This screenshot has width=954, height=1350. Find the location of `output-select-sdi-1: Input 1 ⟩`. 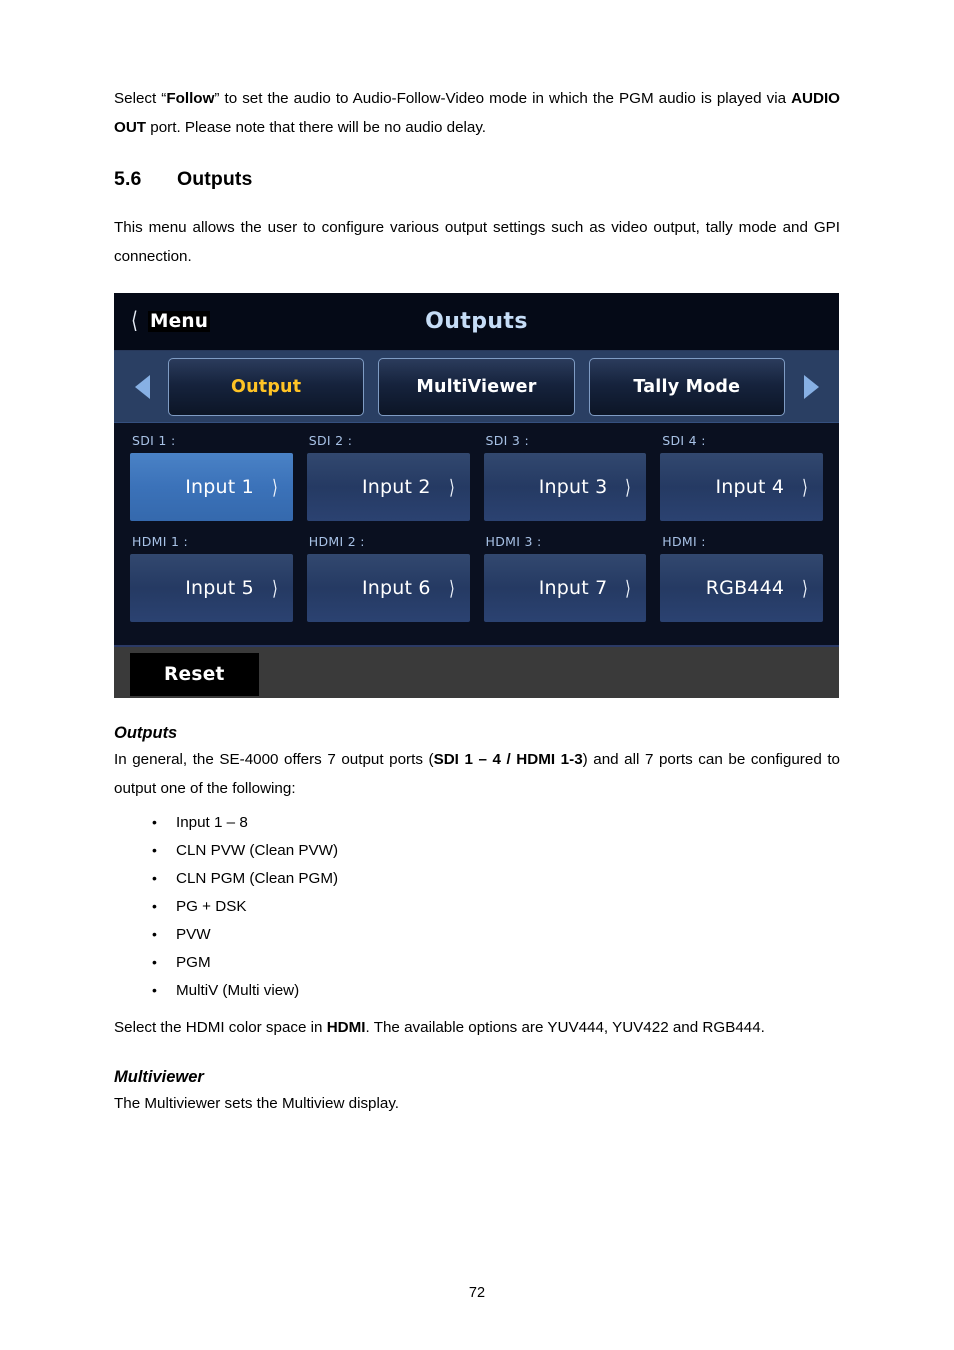

output-select-sdi-1: Input 1 ⟩ is located at coordinates (211, 487).